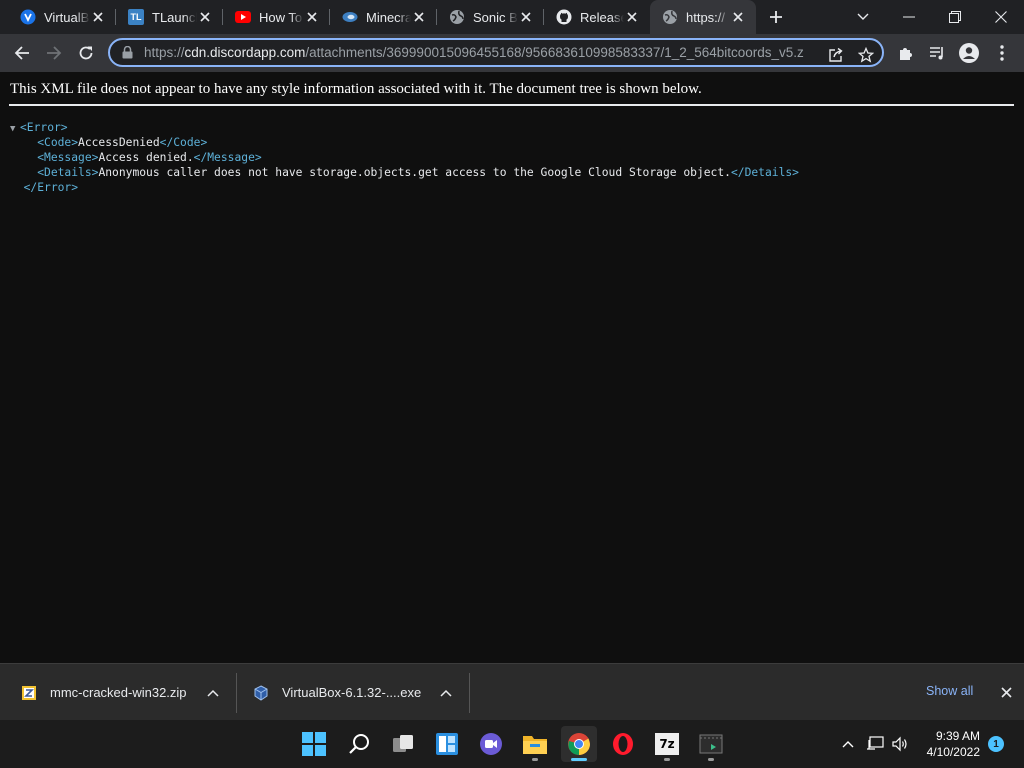 The width and height of the screenshot is (1024, 768). What do you see at coordinates (281, 17) in the screenshot?
I see `tab-title: How To` at bounding box center [281, 17].